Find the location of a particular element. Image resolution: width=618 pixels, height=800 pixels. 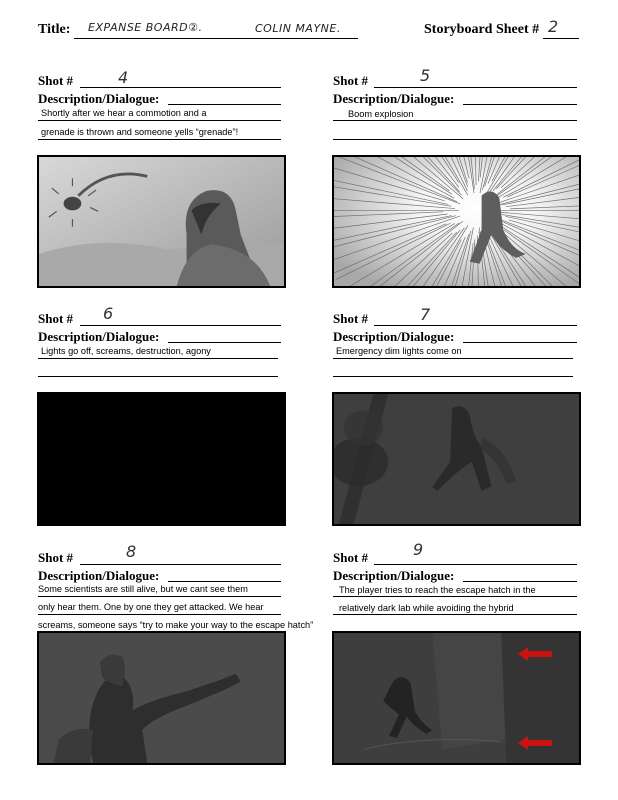

shot-5-desc-label: Description/Dialogue: is located at coordinates (394, 98).